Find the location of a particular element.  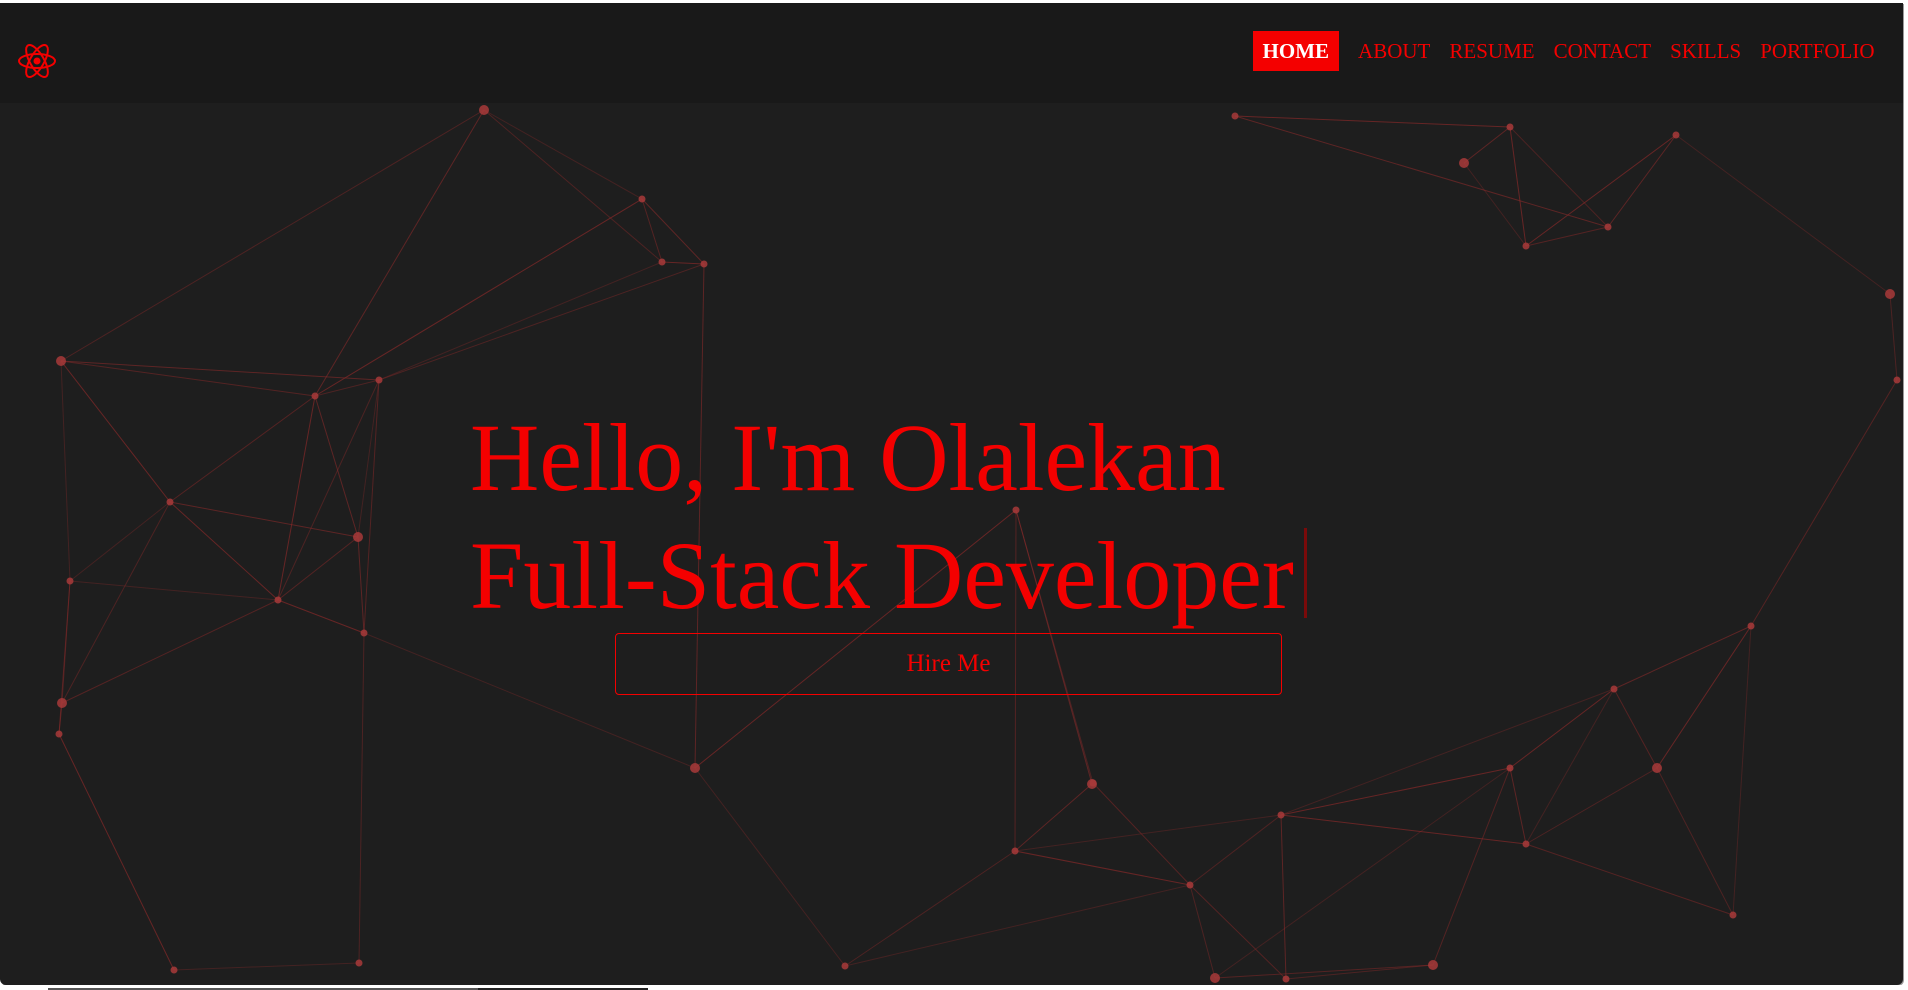

hero-role-line: Full-Stack Developer is located at coordinates (888, 576).